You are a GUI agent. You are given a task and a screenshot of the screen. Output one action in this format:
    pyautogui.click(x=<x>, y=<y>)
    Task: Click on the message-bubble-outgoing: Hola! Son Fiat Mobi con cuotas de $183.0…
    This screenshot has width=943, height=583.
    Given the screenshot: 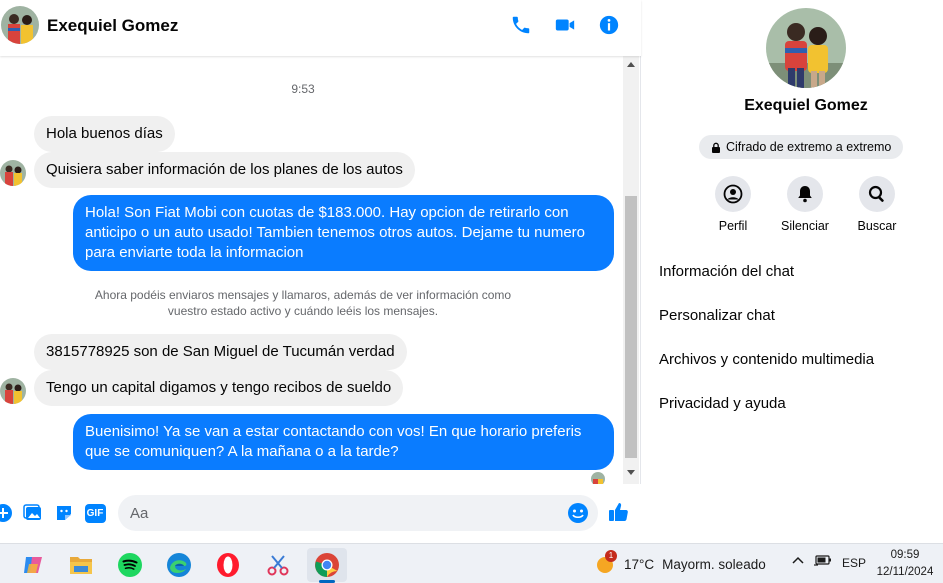 What is the action you would take?
    pyautogui.click(x=343, y=233)
    